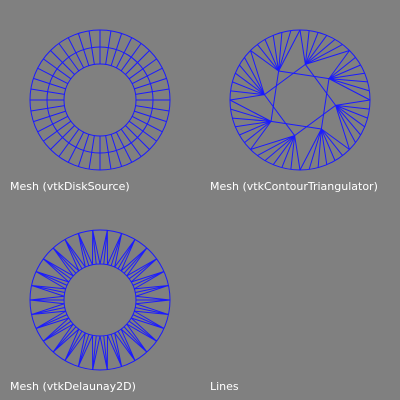 The height and width of the screenshot is (400, 400). I want to click on delaunay2d-mesh, so click(100, 300).